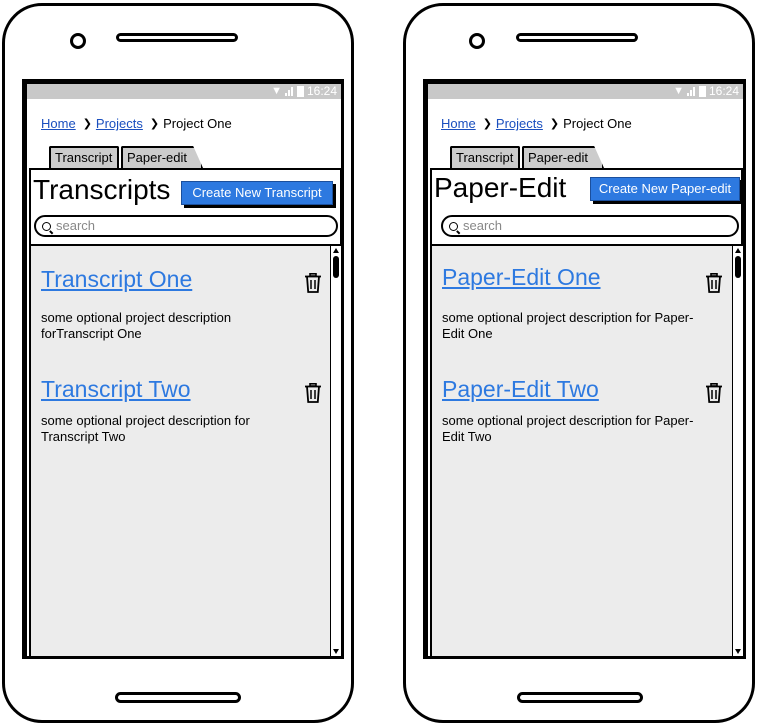 This screenshot has width=757, height=725. Describe the element at coordinates (665, 189) in the screenshot. I see `create-new-paper-edit-button: Create New Paper-edit` at that location.